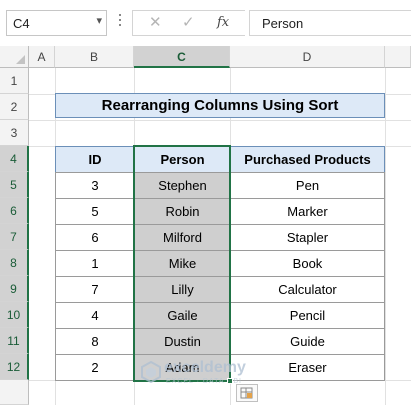  Describe the element at coordinates (95, 367) in the screenshot. I see `cell-id: 2` at that location.